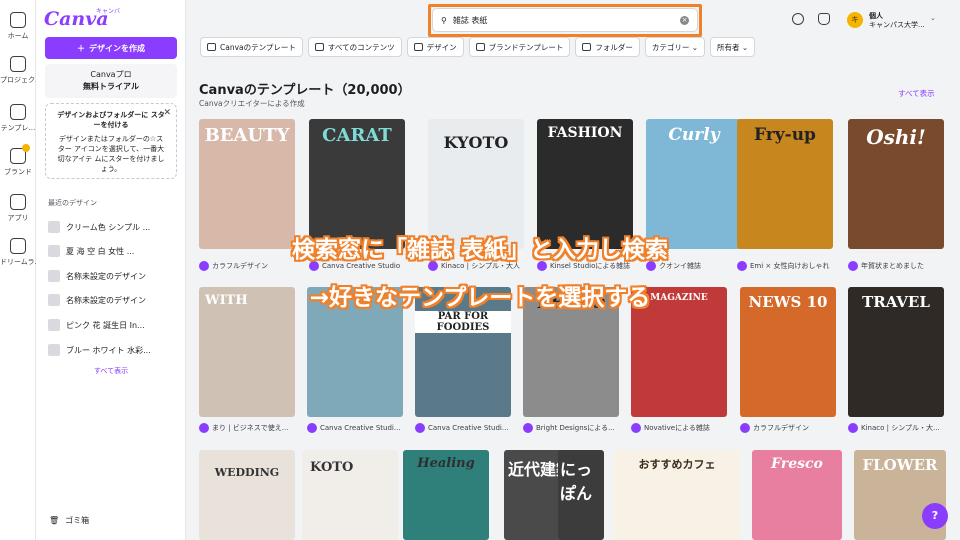 The image size is (960, 540). I want to click on template-card: WEDDING, so click(247, 495).